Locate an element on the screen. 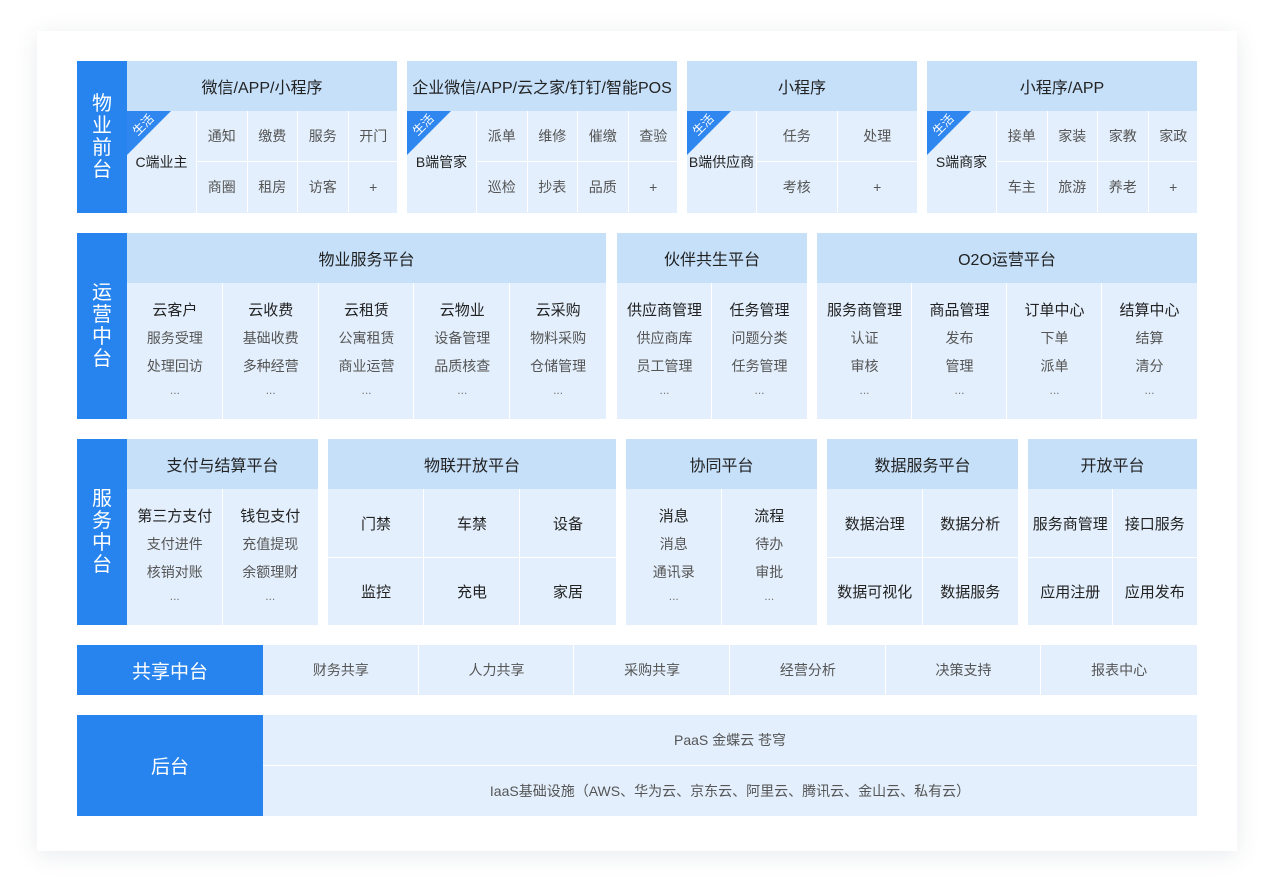 This screenshot has width=1274, height=894. module-title: 消息 is located at coordinates (673, 516).